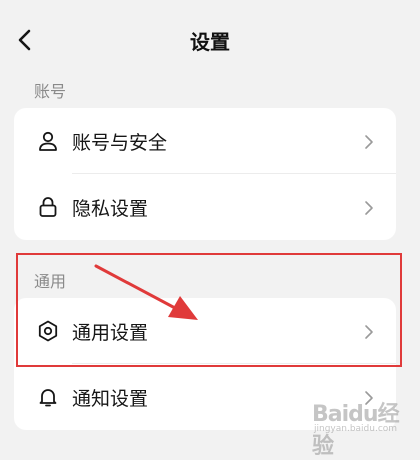  Describe the element at coordinates (110, 209) in the screenshot. I see `settings-item-label: 隐私设置` at that location.